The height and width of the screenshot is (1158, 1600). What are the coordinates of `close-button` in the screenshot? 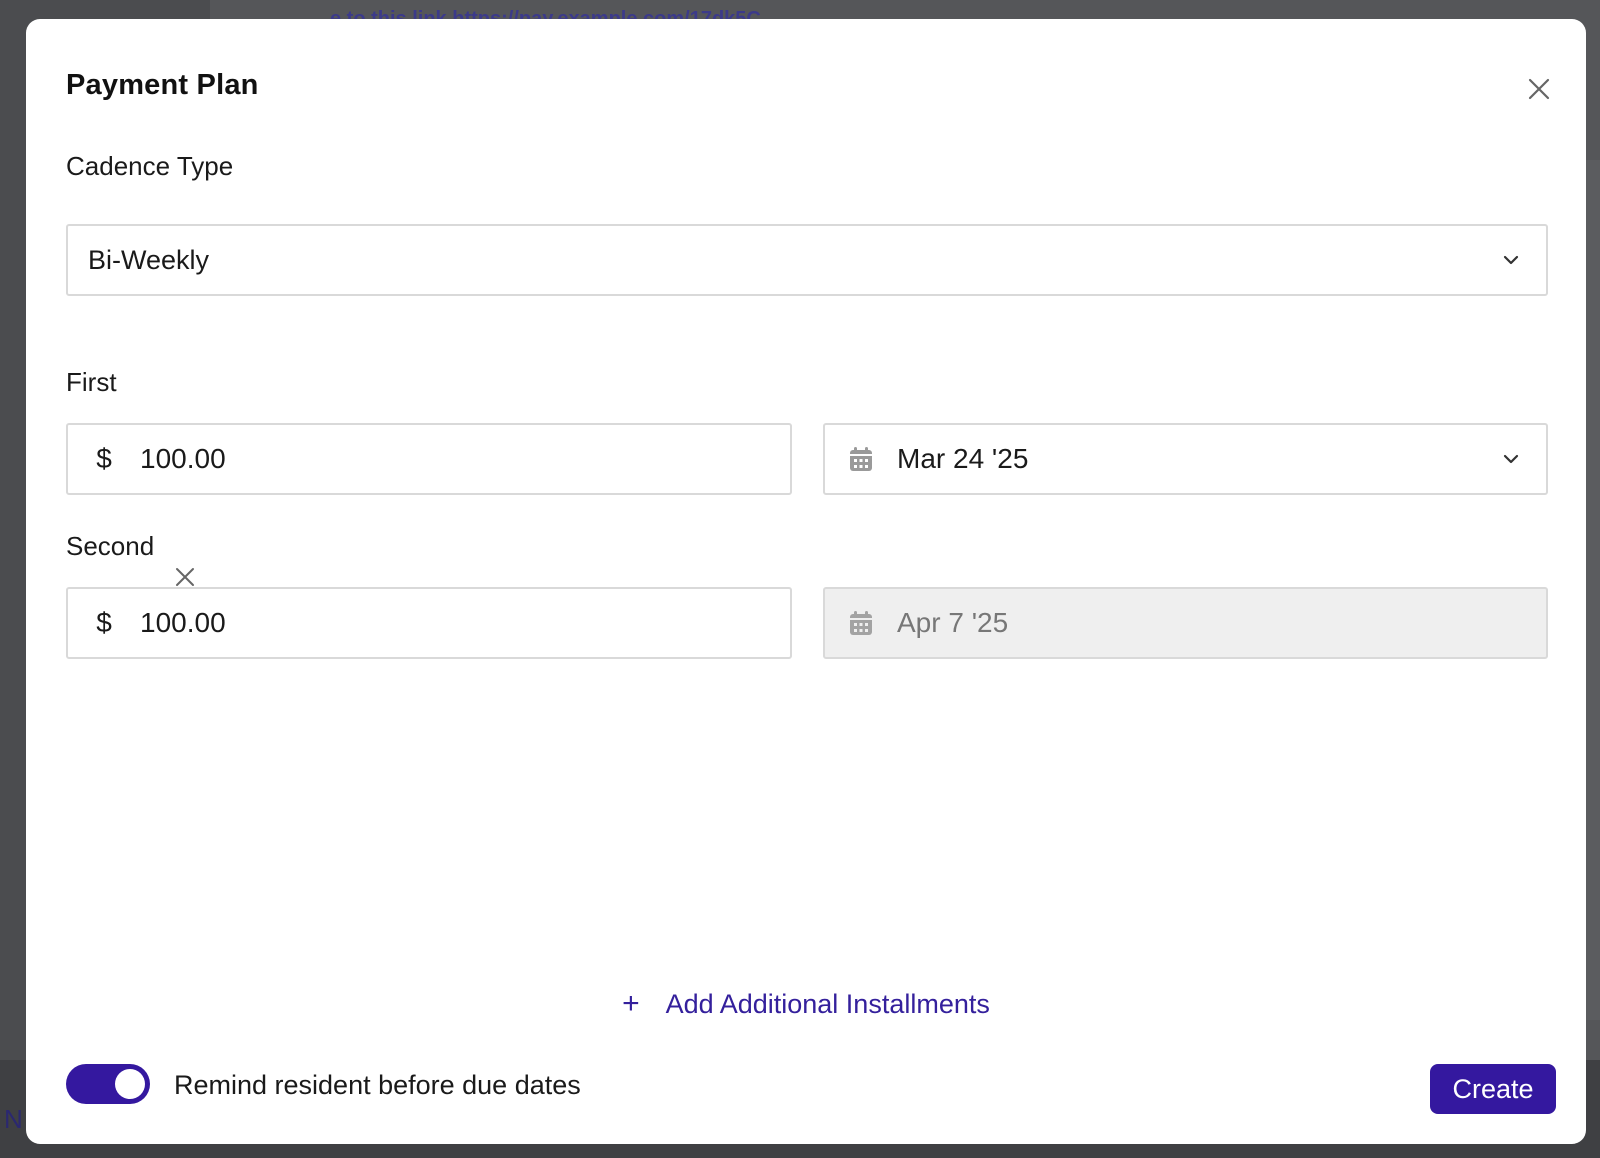 It's located at (1539, 89).